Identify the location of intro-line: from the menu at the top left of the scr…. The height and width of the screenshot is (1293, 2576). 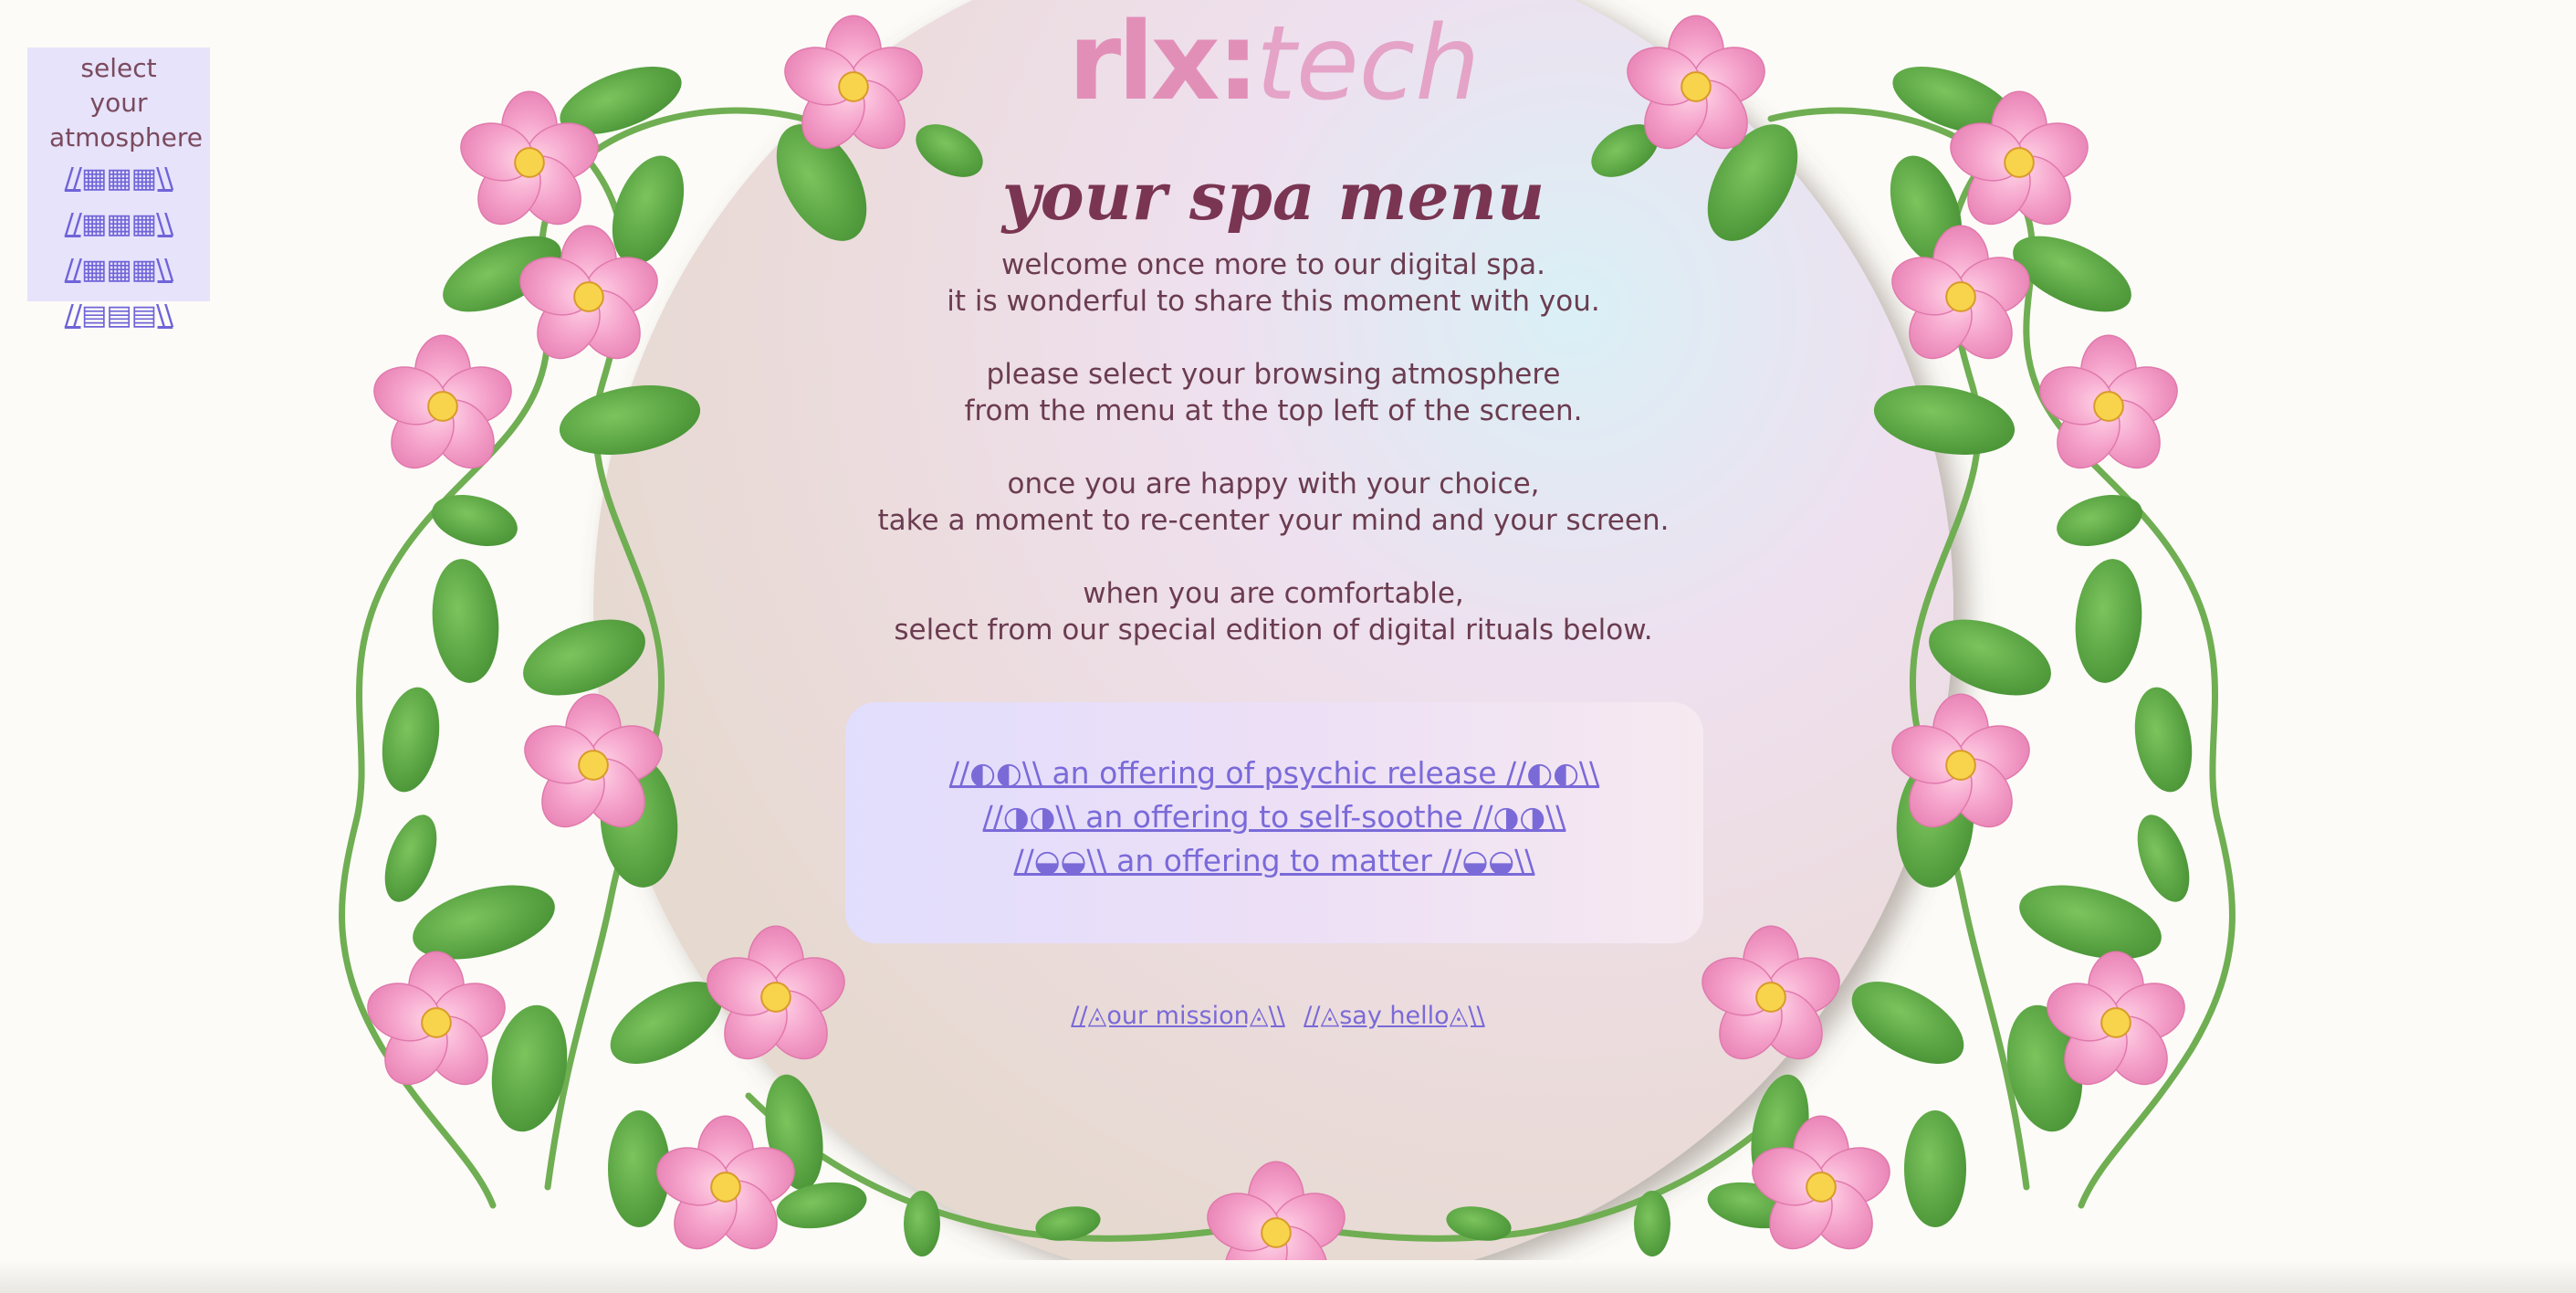
(1273, 411).